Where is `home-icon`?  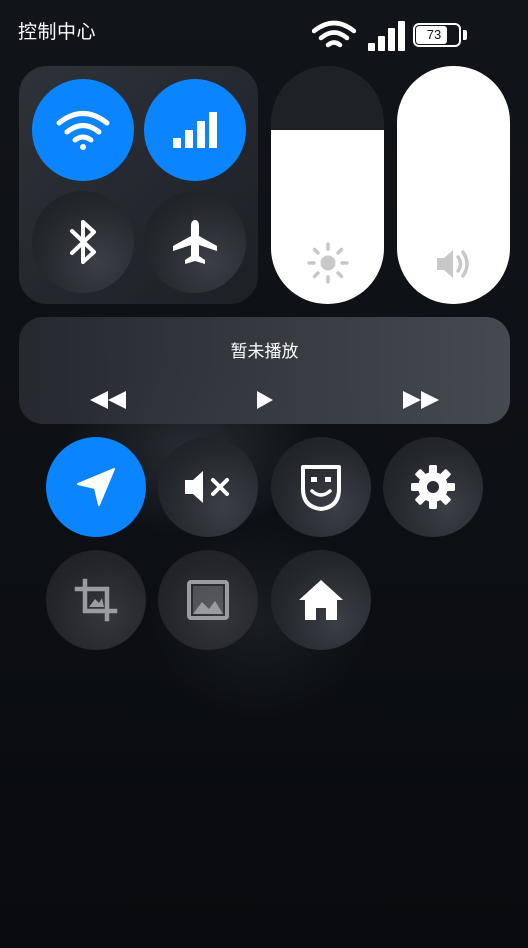 home-icon is located at coordinates (321, 600).